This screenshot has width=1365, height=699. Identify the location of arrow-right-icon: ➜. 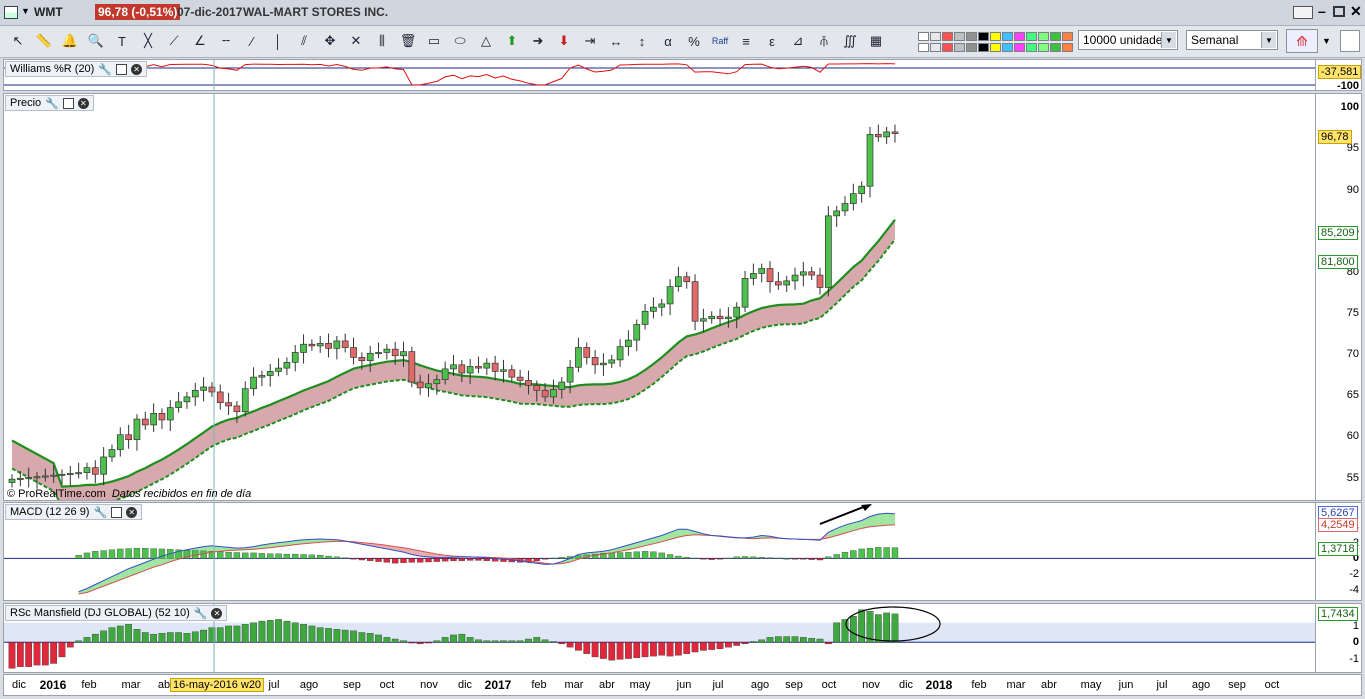
(538, 41).